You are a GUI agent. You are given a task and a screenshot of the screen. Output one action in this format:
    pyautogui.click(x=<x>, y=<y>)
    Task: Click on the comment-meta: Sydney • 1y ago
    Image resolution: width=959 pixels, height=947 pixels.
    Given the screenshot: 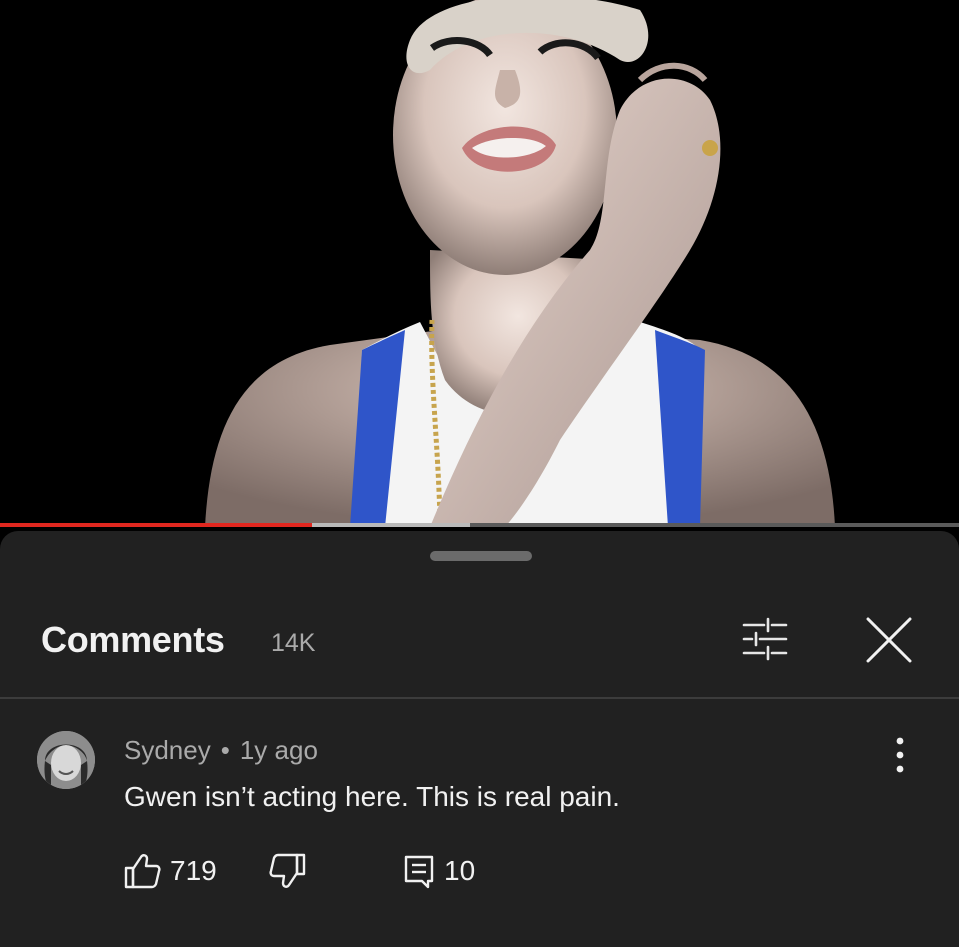 What is the action you would take?
    pyautogui.click(x=221, y=750)
    